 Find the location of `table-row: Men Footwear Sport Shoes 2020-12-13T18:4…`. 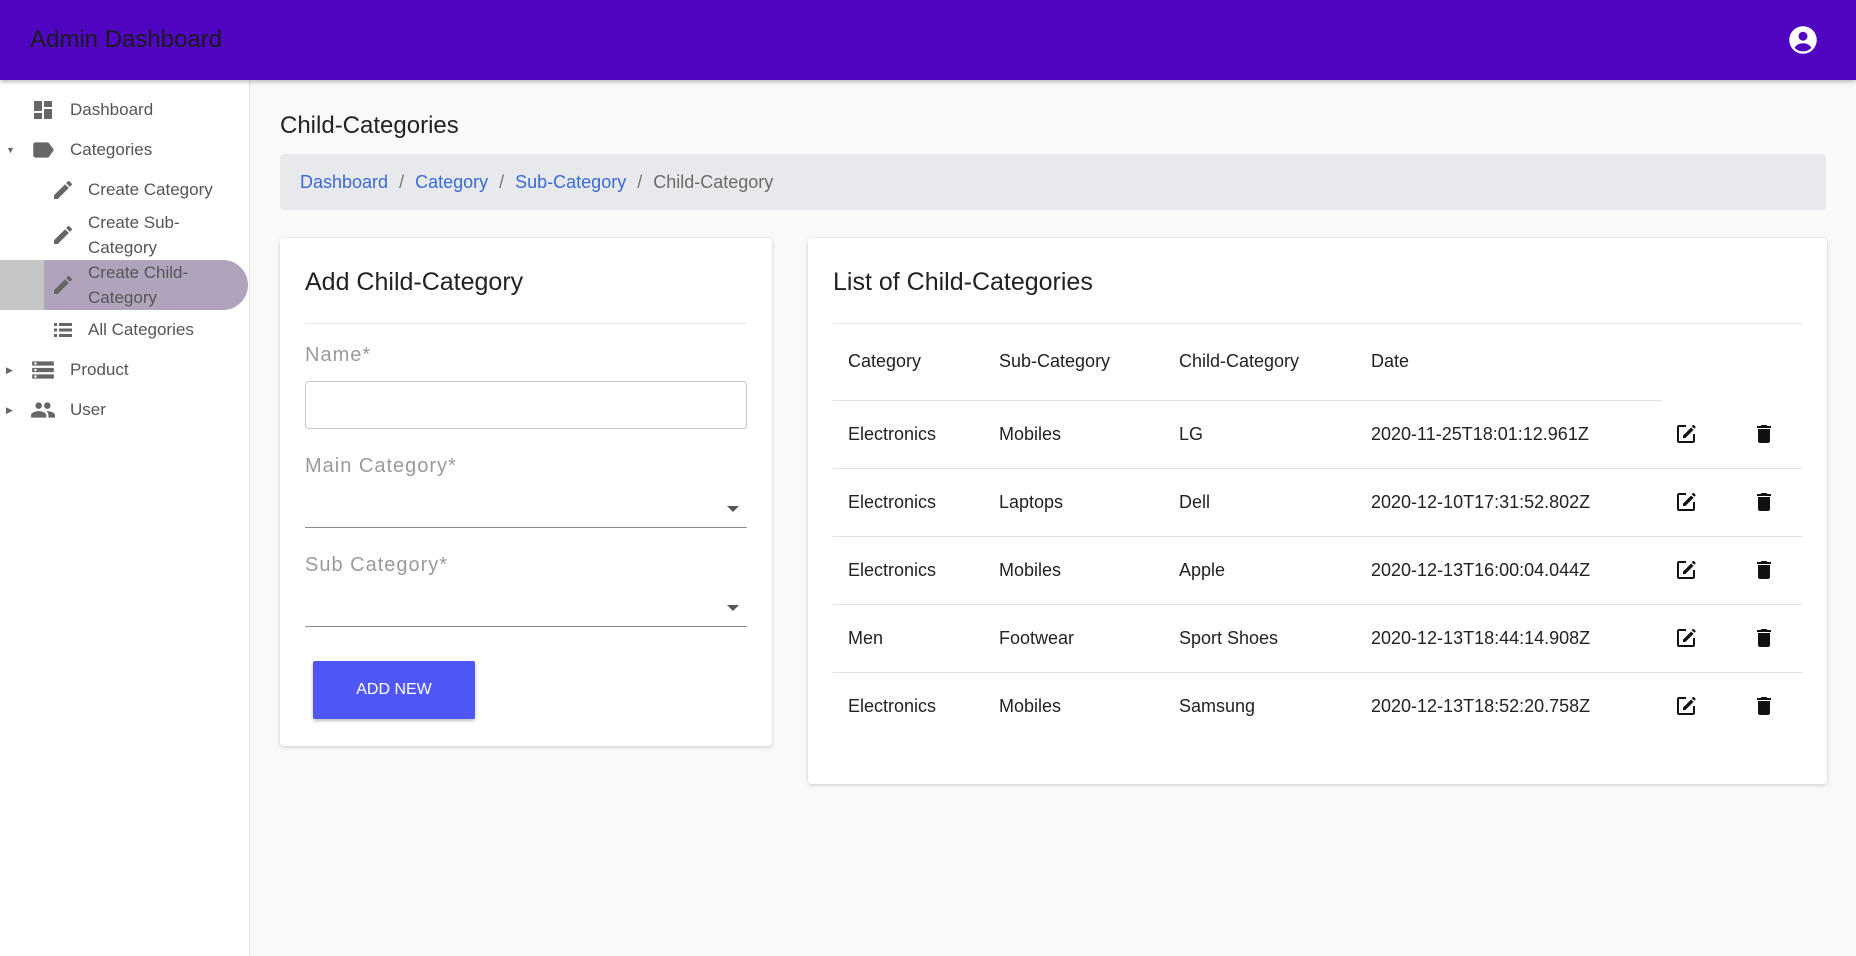

table-row: Men Footwear Sport Shoes 2020-12-13T18:4… is located at coordinates (1317, 638).